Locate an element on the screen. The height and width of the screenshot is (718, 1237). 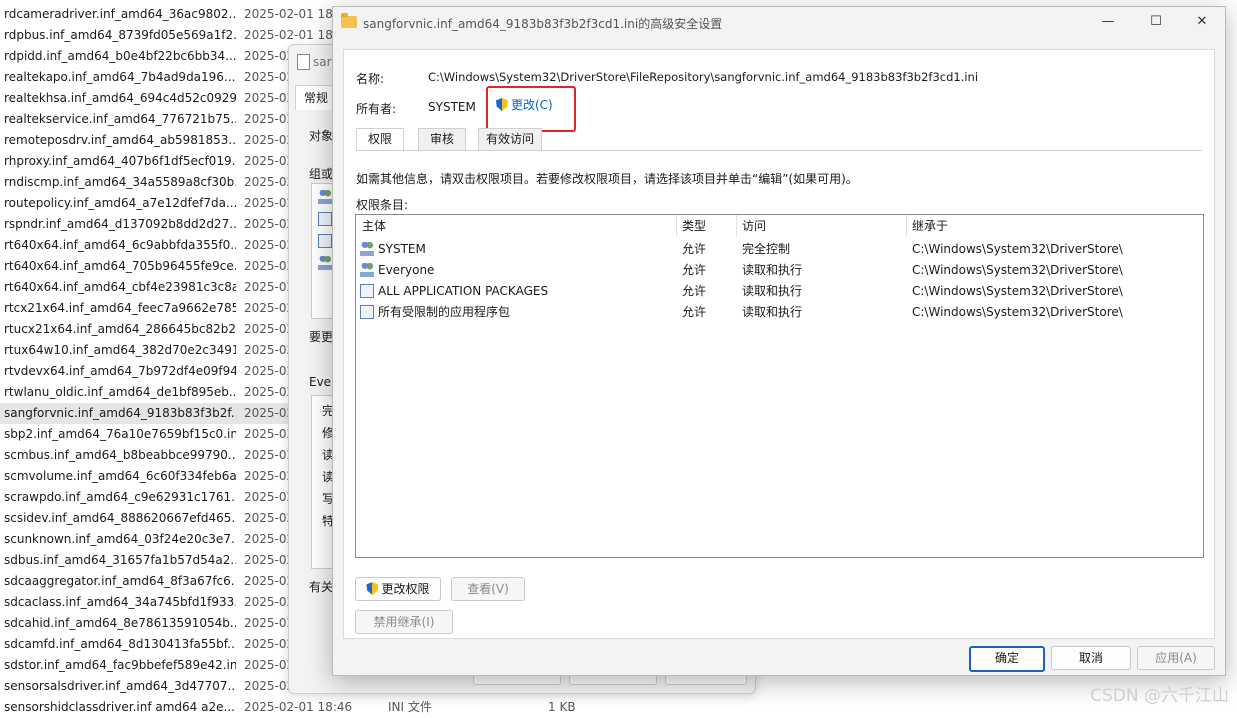
tab-effective-access: 有效访问 is located at coordinates (510, 139).